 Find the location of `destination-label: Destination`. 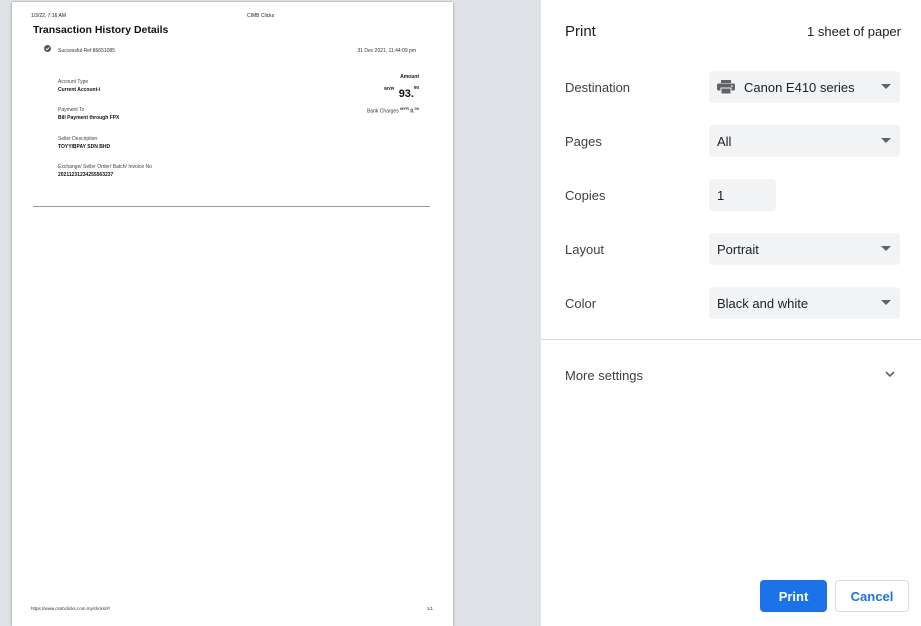

destination-label: Destination is located at coordinates (598, 87).